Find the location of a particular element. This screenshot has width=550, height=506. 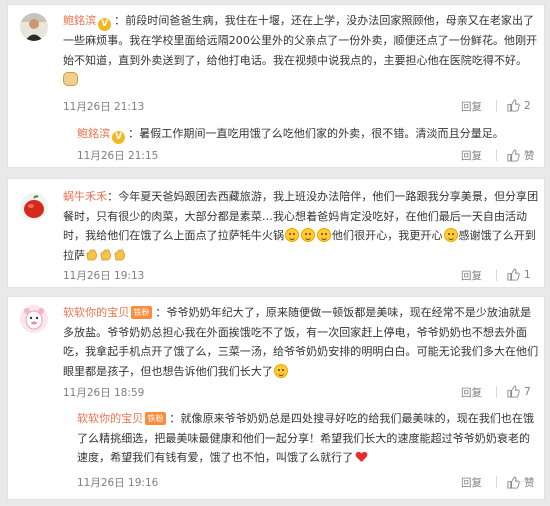

like-button: 7 is located at coordinates (519, 391).